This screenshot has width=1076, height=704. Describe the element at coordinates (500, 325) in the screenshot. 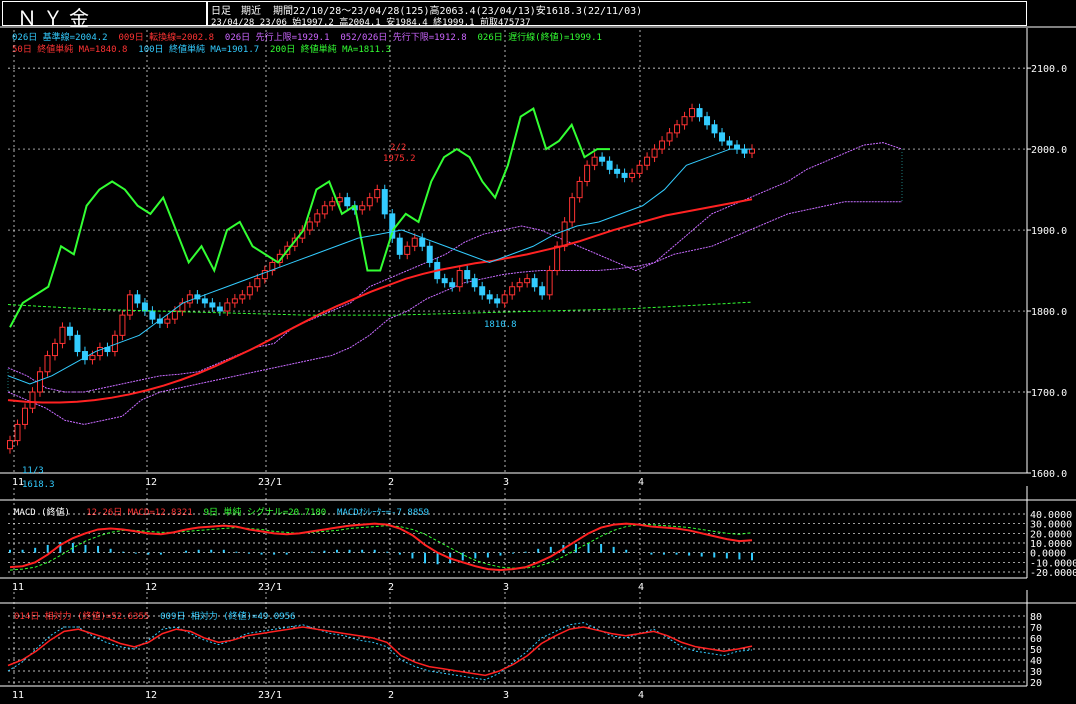

I see `low2-value-annotation: 1810.8` at that location.